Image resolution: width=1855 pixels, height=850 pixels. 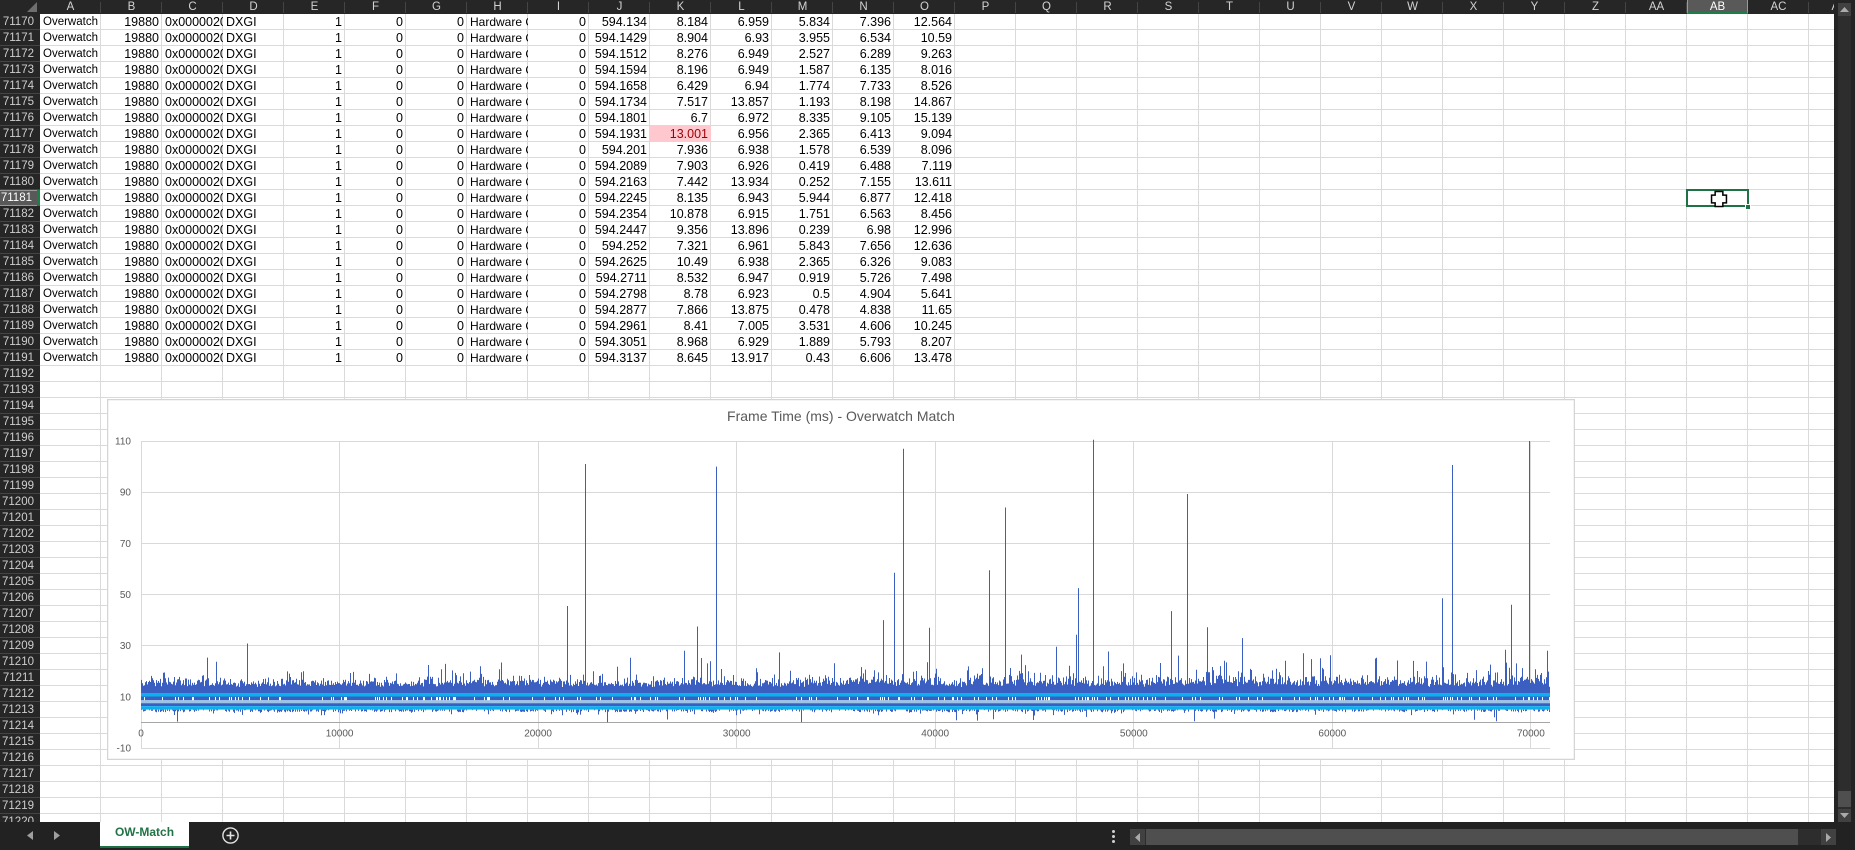 What do you see at coordinates (1531, 733) in the screenshot?
I see `svg-text: 70000` at bounding box center [1531, 733].